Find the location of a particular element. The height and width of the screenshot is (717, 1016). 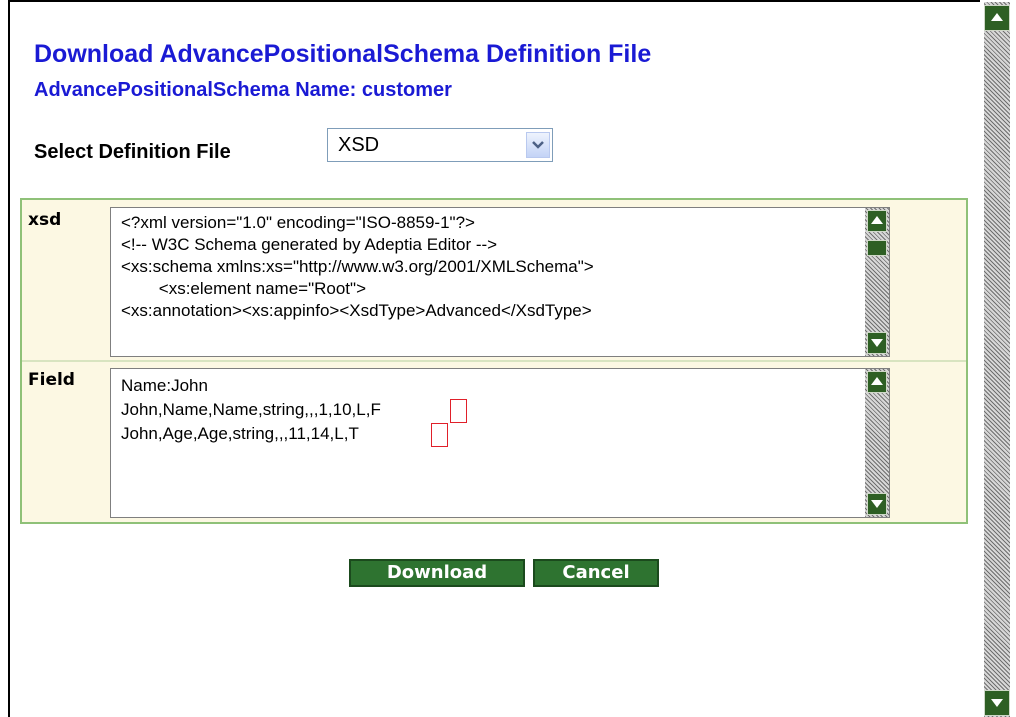

chevron-down-icon is located at coordinates (538, 145).